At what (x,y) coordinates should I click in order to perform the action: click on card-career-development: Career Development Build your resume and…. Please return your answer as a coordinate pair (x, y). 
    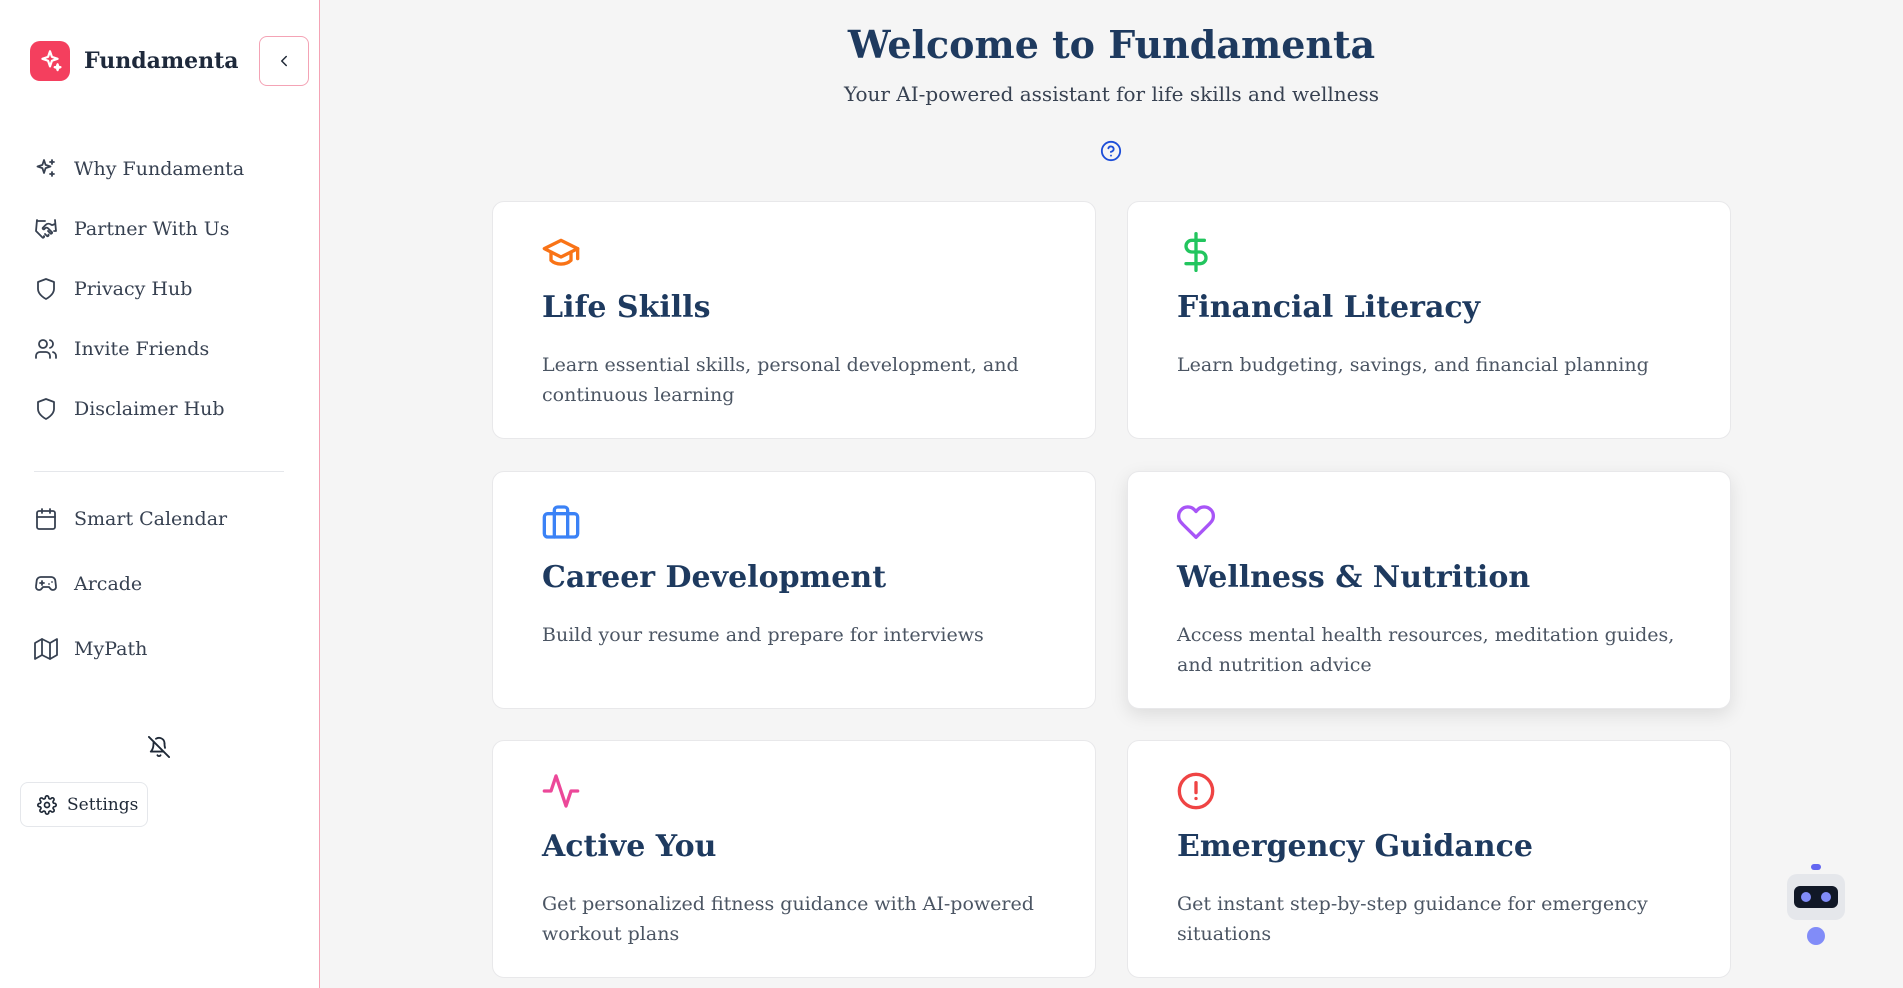
    Looking at the image, I should click on (794, 590).